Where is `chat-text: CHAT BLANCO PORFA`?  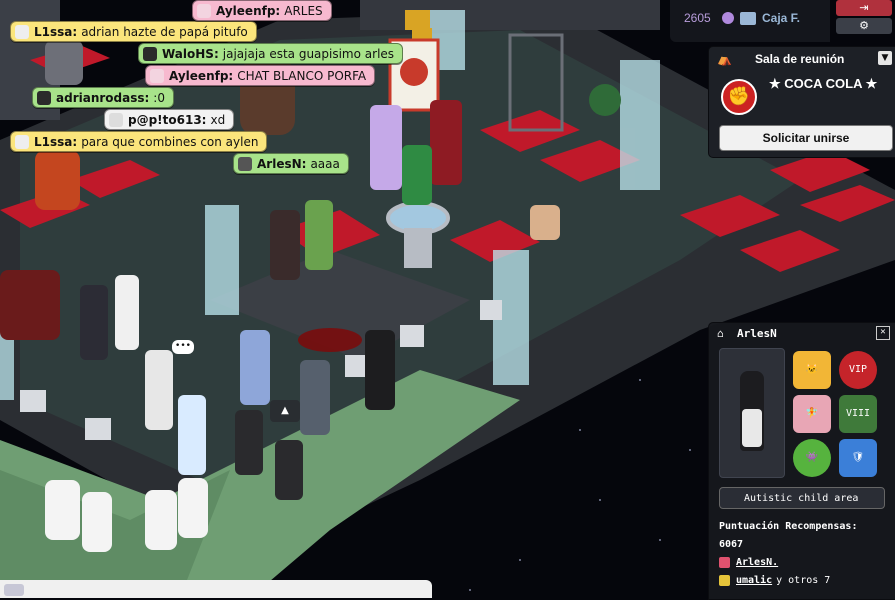
chat-text: CHAT BLANCO PORFA is located at coordinates (302, 75).